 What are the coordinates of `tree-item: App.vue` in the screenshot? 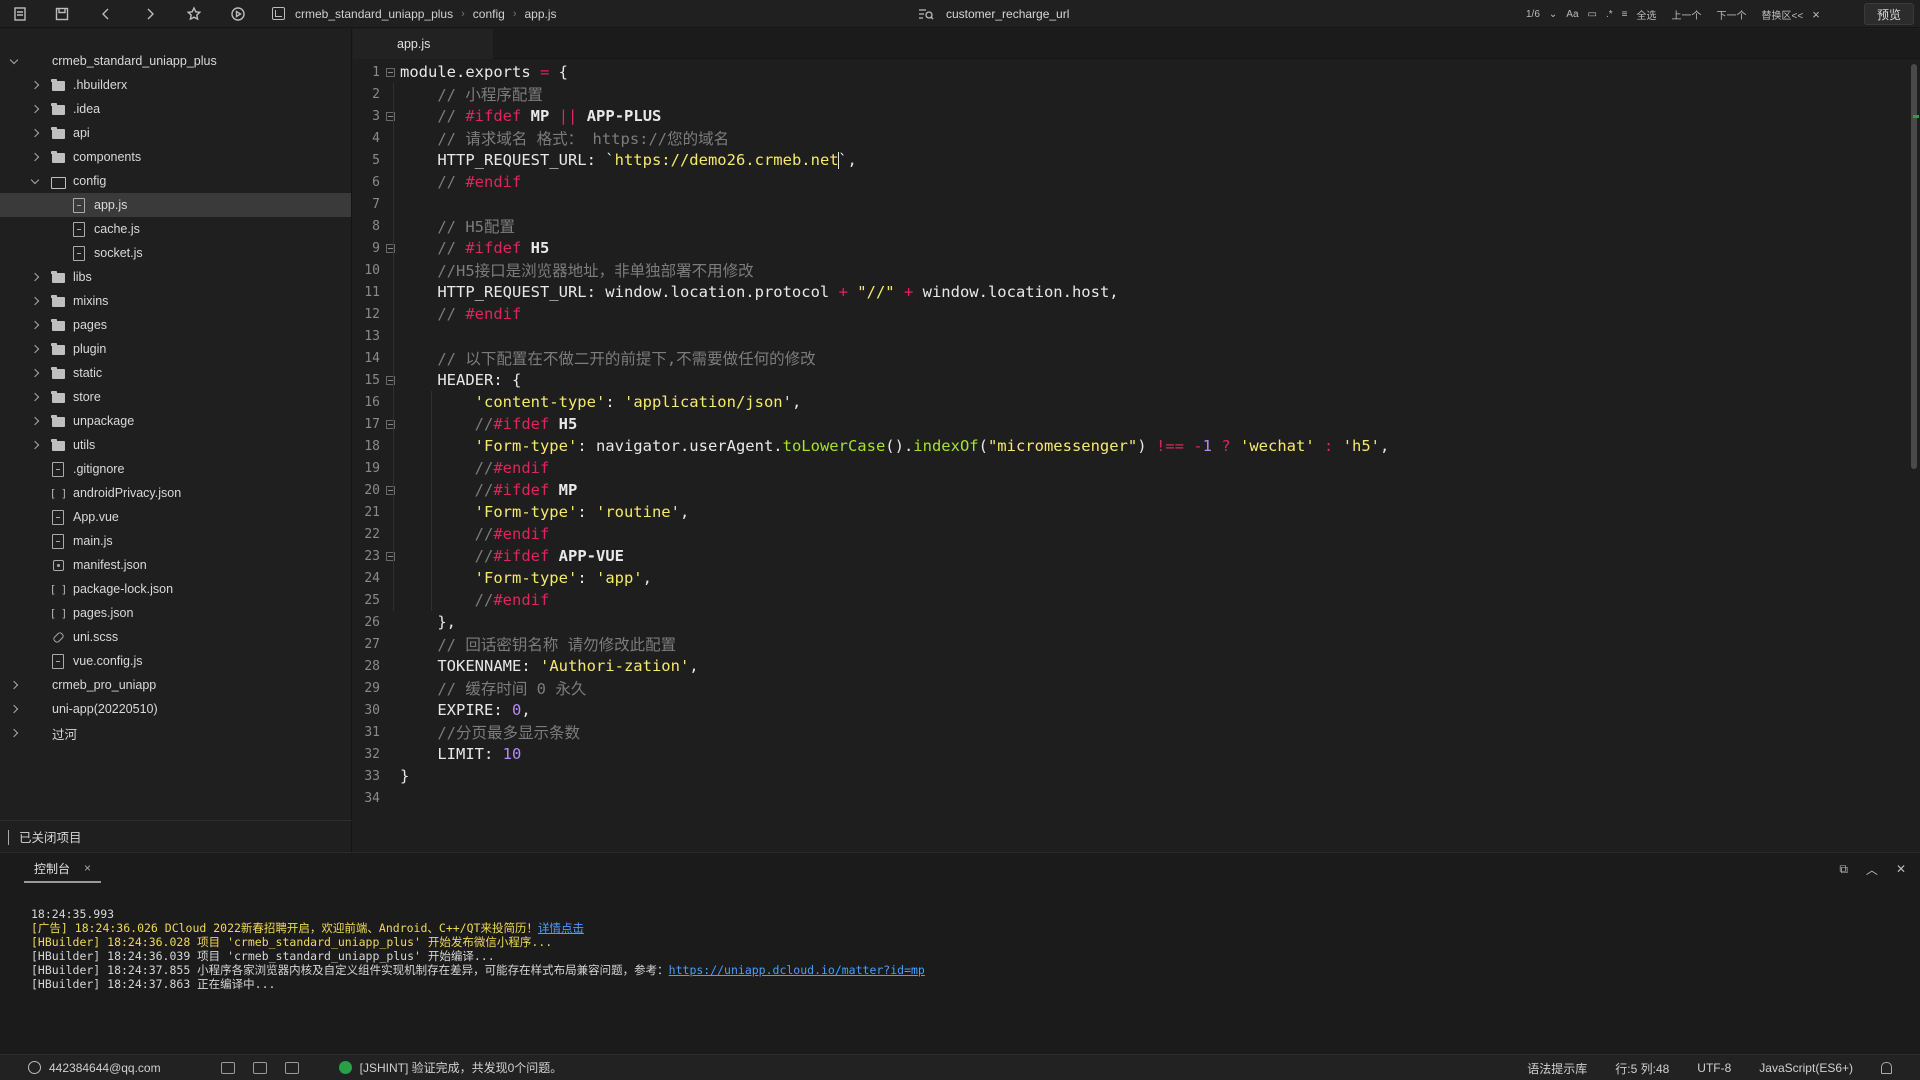 It's located at (175, 517).